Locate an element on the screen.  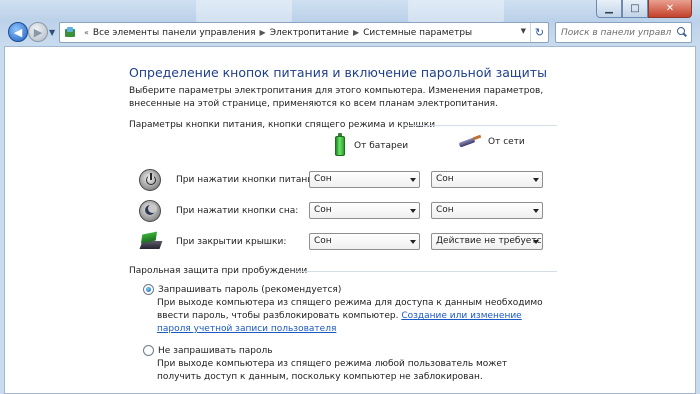
breadcrumb-power-options: Электропитание is located at coordinates (309, 33).